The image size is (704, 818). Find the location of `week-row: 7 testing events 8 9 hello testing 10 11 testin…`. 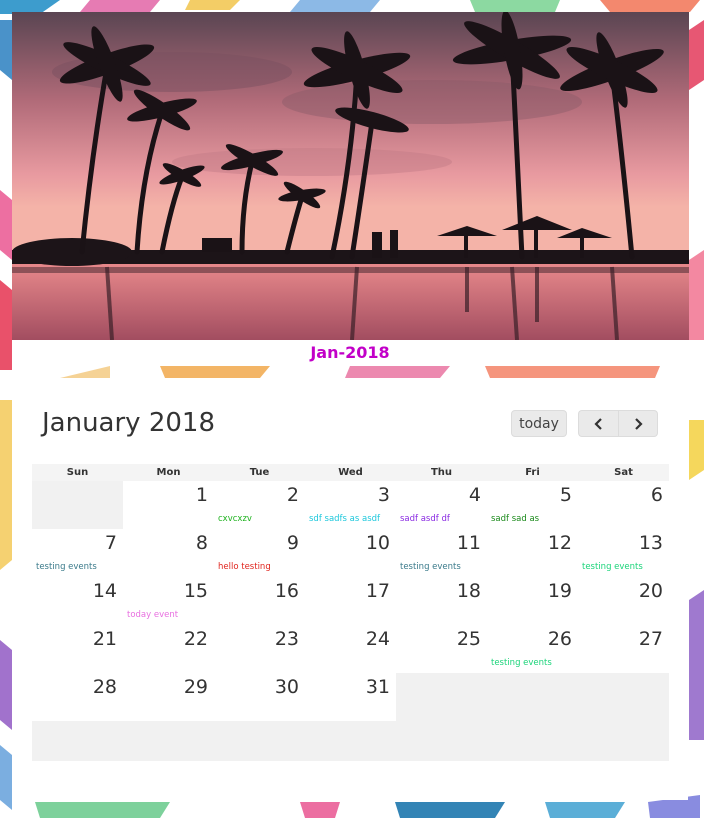

week-row: 7 testing events 8 9 hello testing 10 11 testin… is located at coordinates (350, 553).